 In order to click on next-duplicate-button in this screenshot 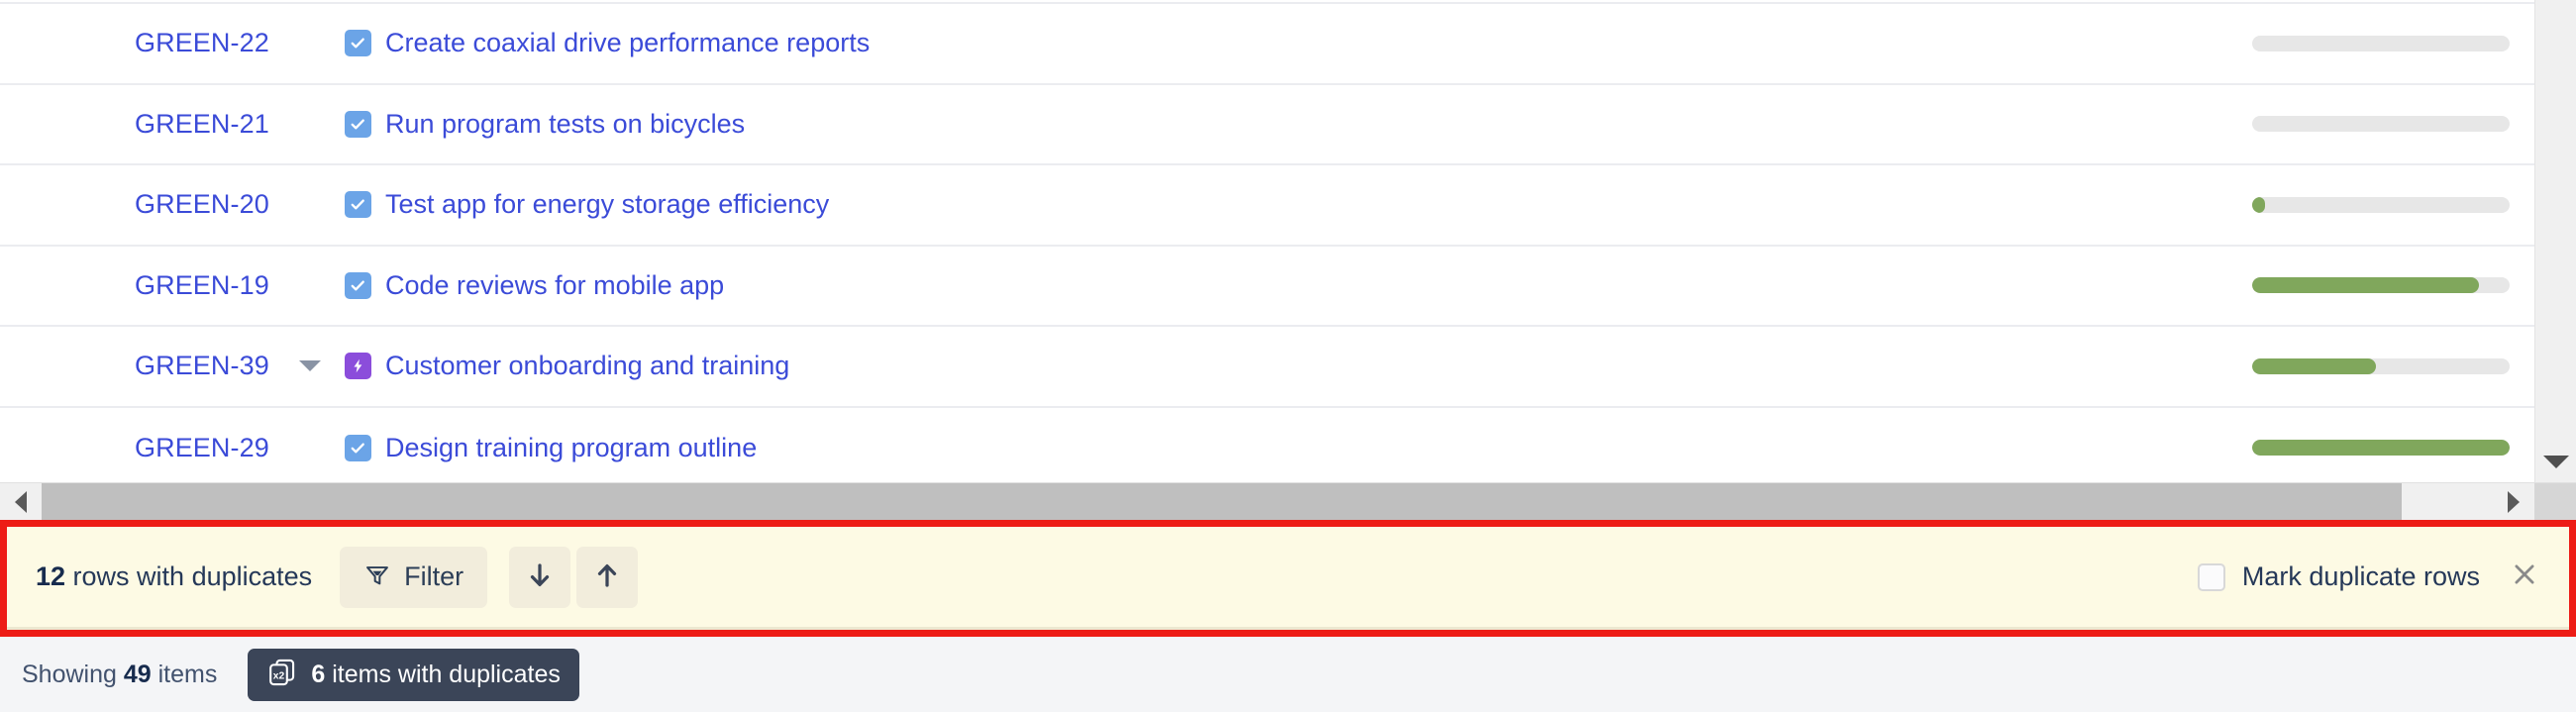, I will do `click(540, 577)`.